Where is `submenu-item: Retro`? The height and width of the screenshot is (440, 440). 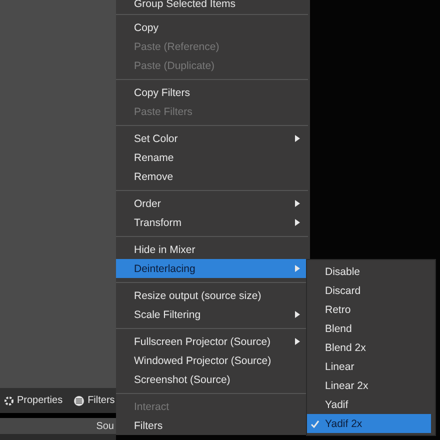 submenu-item: Retro is located at coordinates (369, 309).